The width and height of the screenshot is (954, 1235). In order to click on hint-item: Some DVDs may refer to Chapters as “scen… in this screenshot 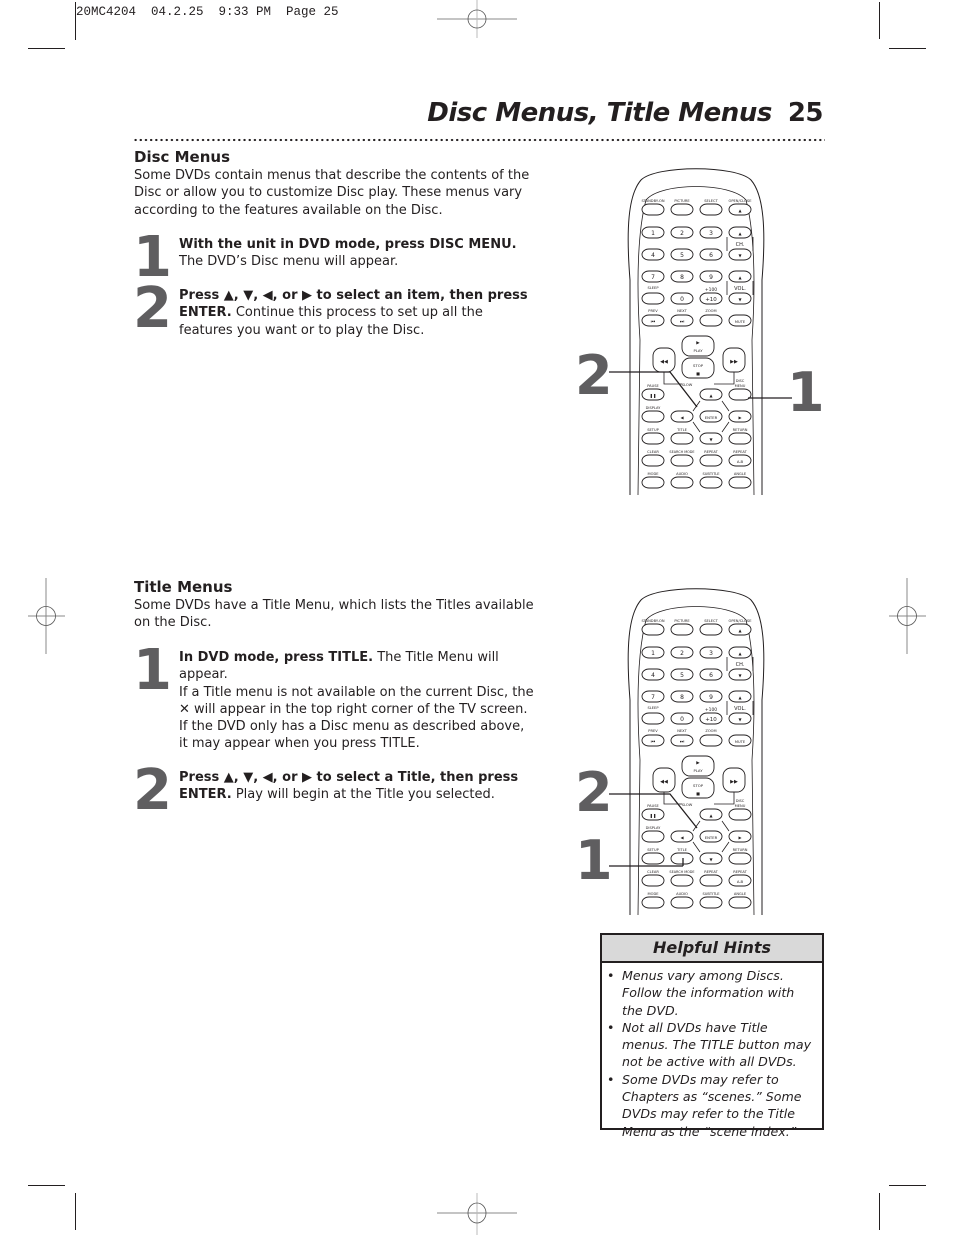, I will do `click(711, 1105)`.